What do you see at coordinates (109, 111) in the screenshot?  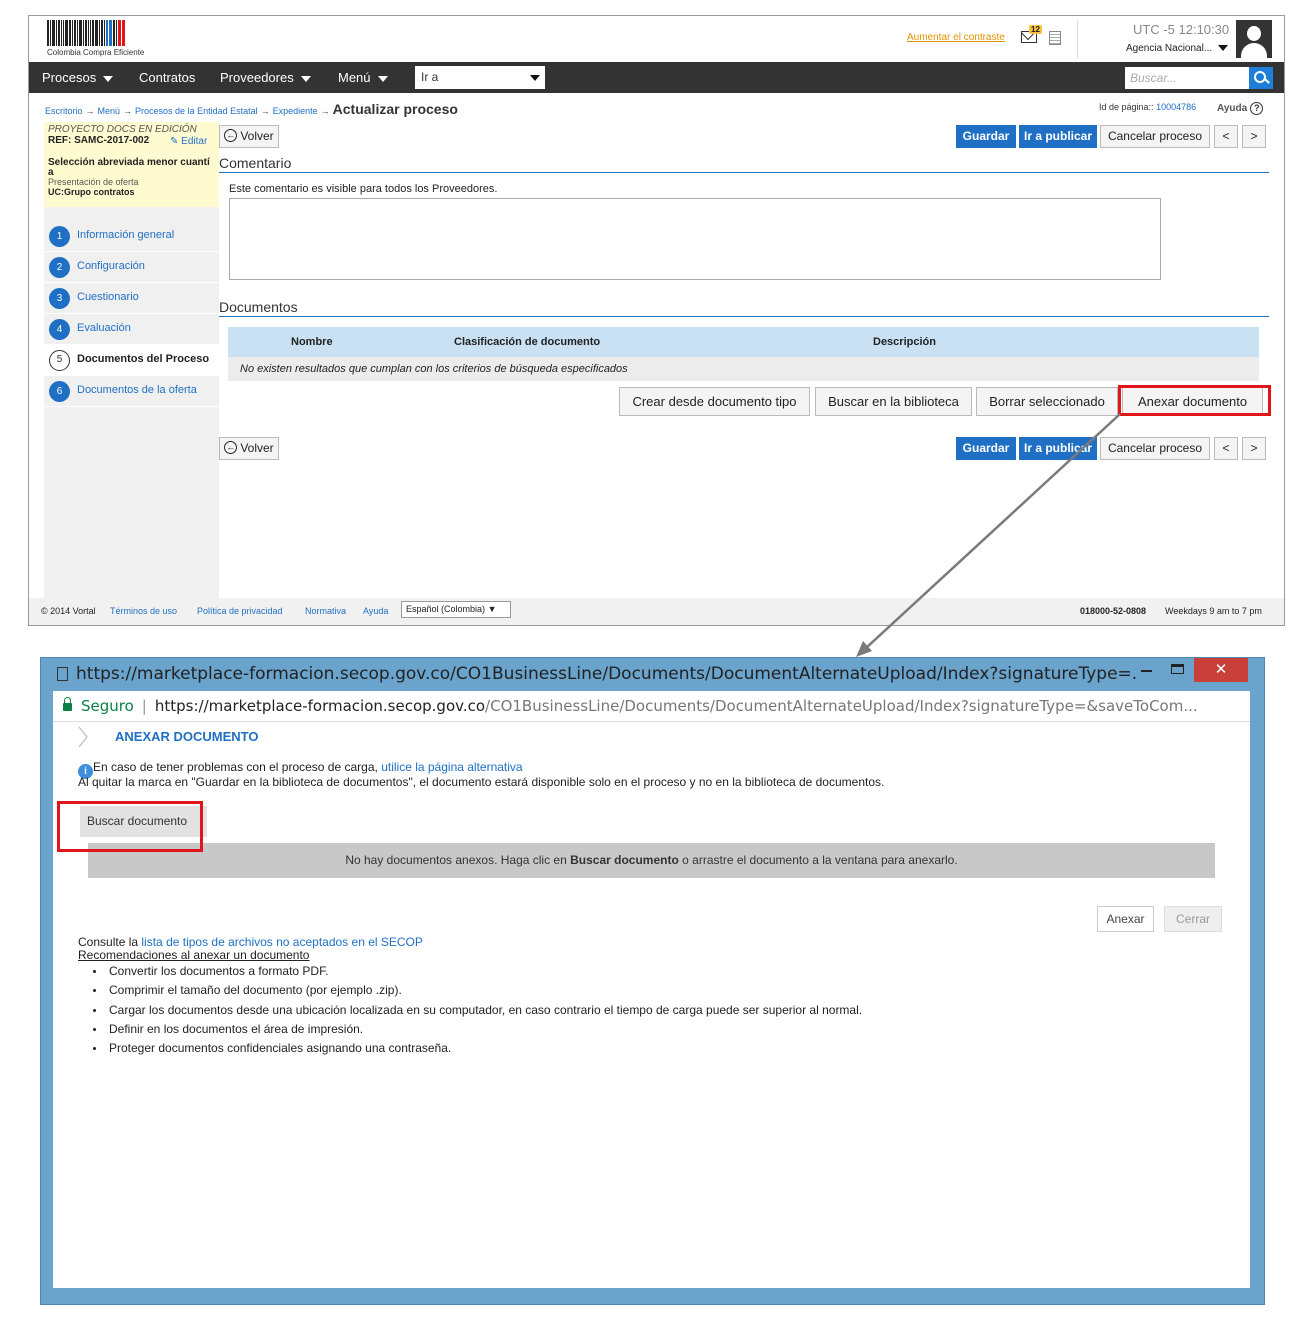 I see `breadcrumb-menu: Menú` at bounding box center [109, 111].